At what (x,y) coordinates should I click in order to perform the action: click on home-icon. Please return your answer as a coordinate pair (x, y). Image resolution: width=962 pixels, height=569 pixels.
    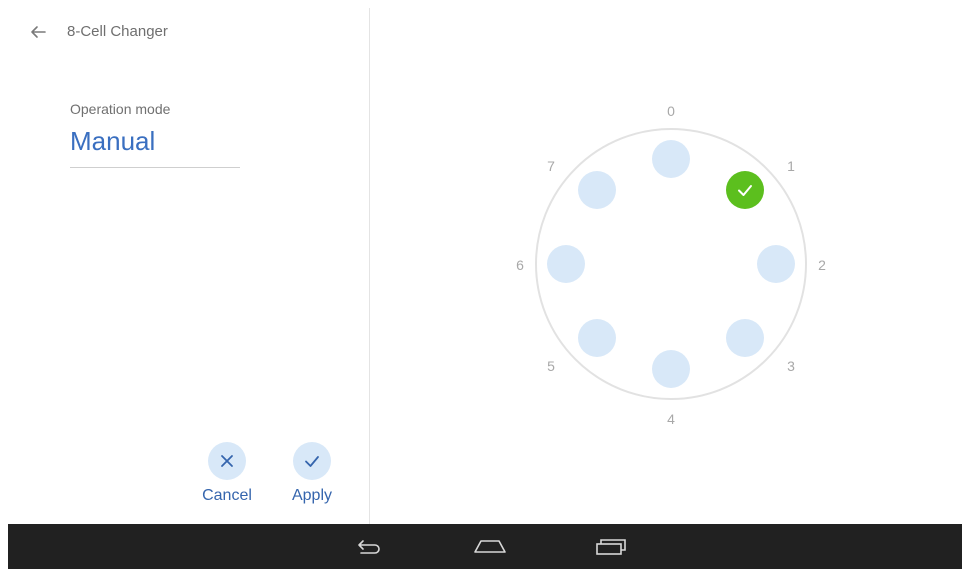
    Looking at the image, I should click on (490, 546).